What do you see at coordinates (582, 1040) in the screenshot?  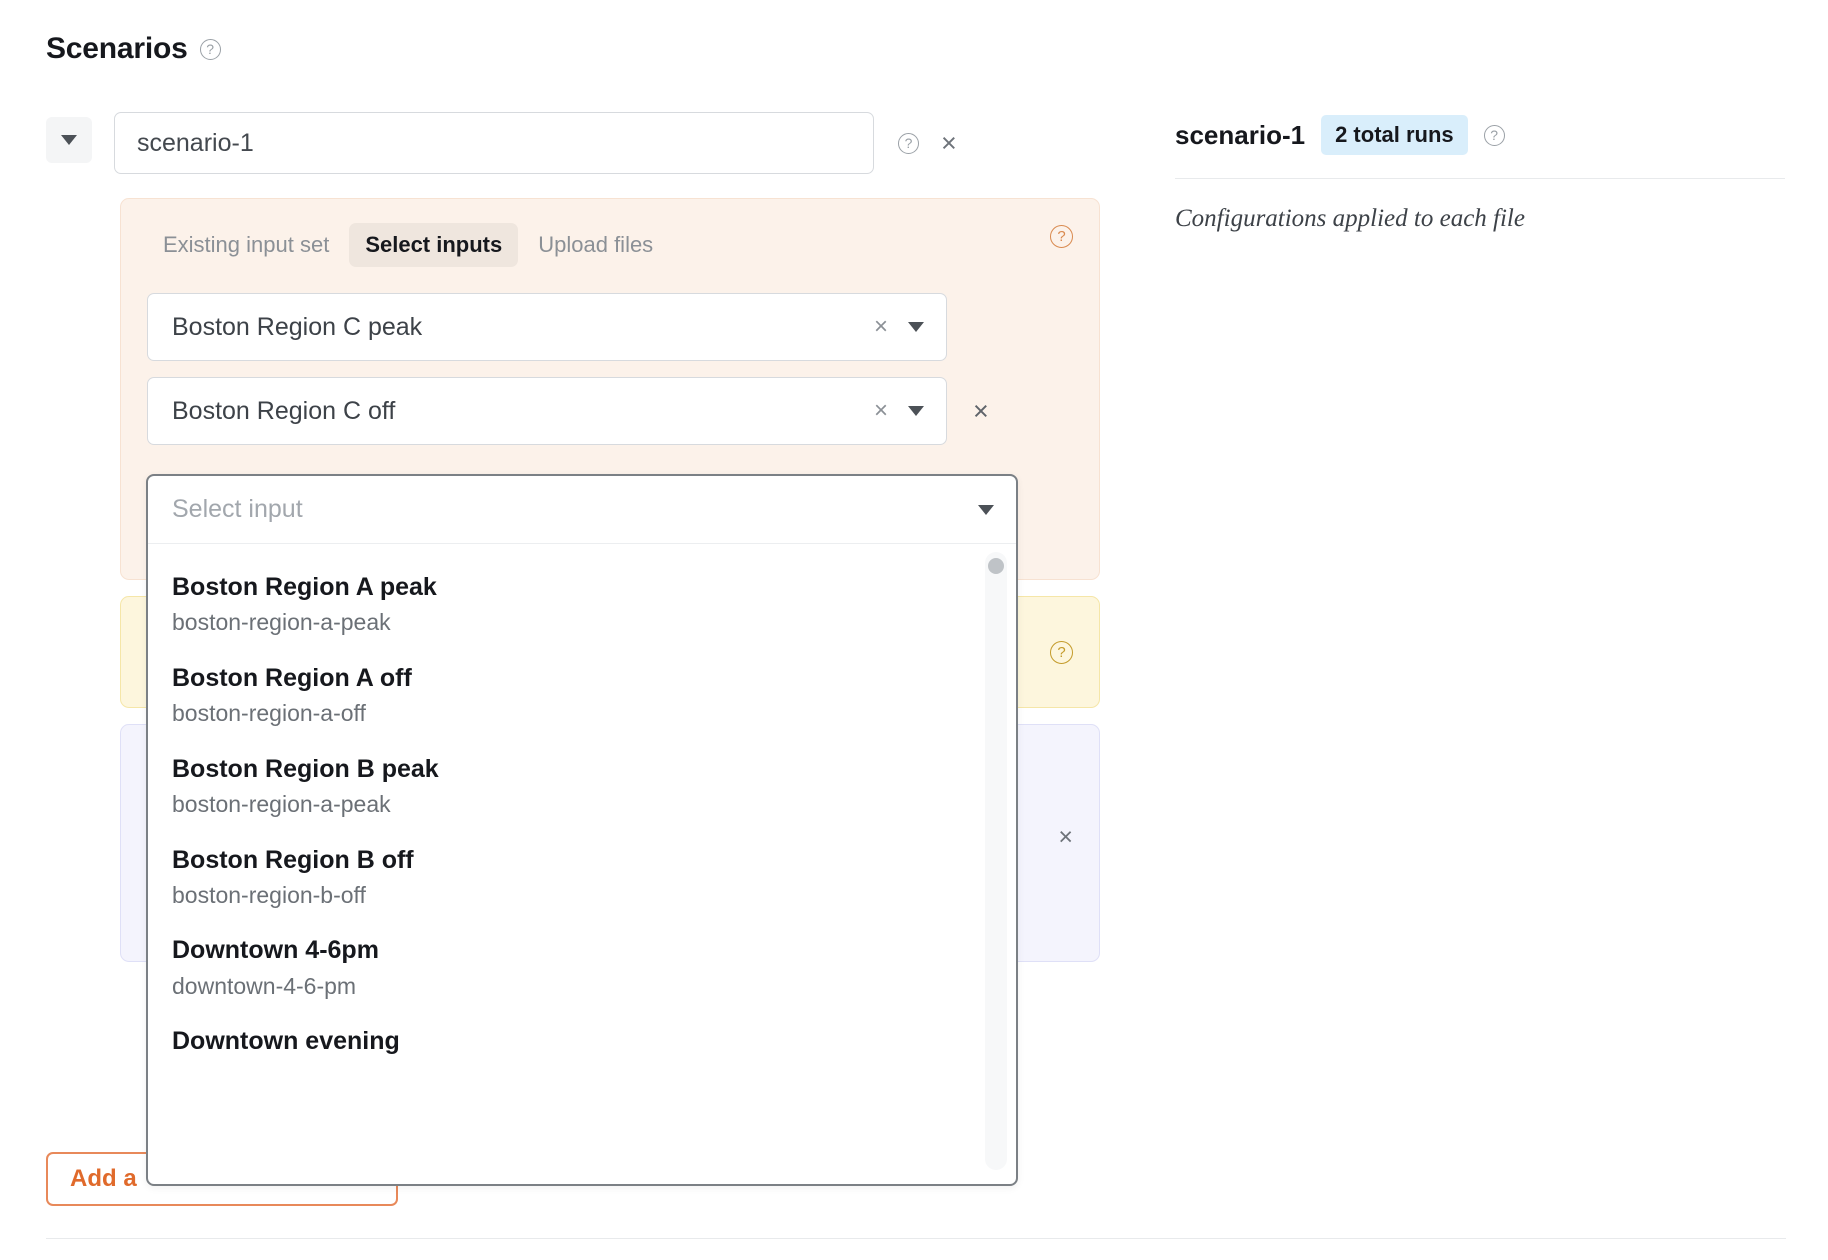 I see `dropdown-option: Downtown evening` at bounding box center [582, 1040].